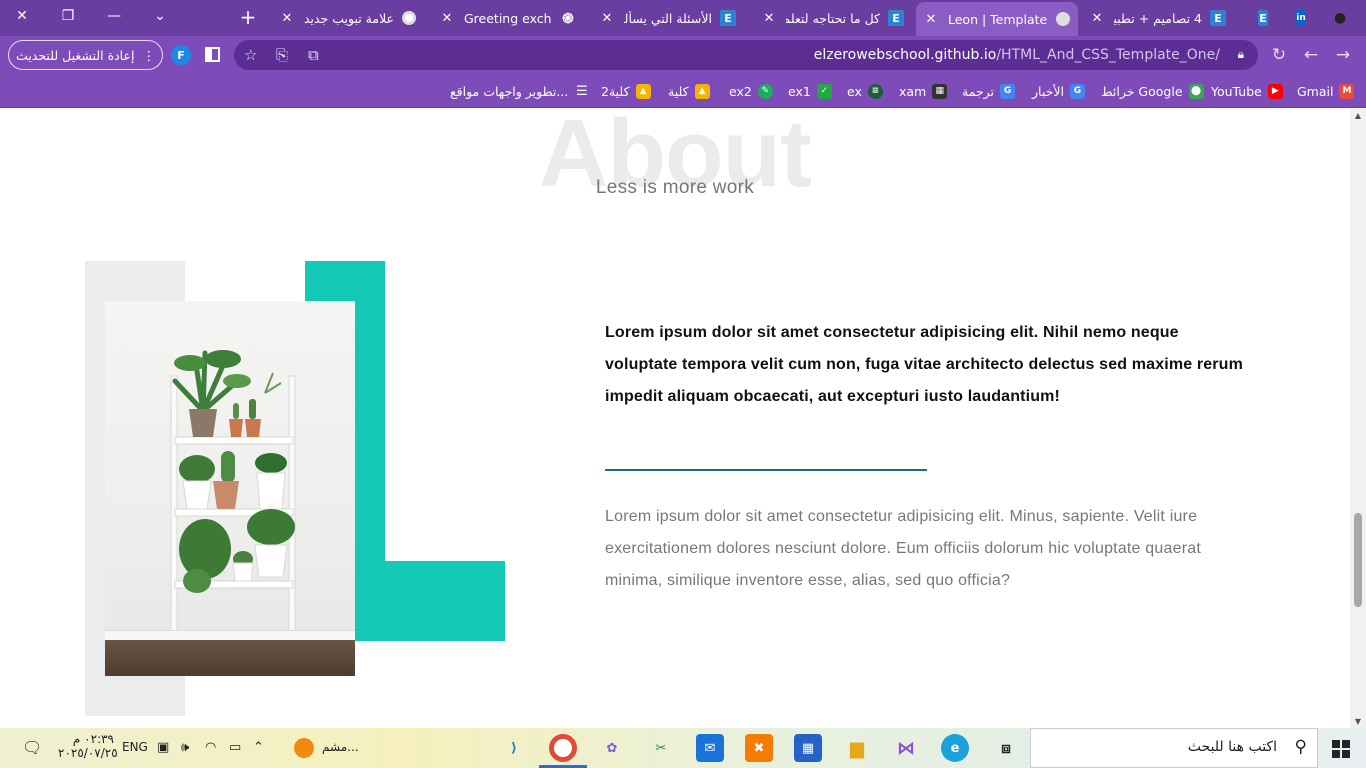  What do you see at coordinates (940, 91) in the screenshot?
I see `xam-icon: ▦` at bounding box center [940, 91].